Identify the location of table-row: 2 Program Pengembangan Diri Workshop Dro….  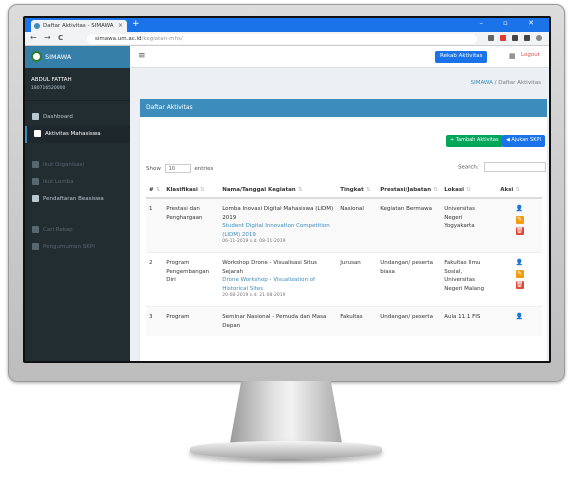
(344, 279).